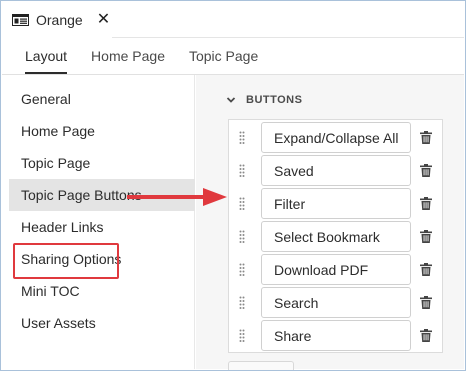 This screenshot has width=466, height=371. Describe the element at coordinates (46, 61) in the screenshot. I see `tab-layout: Layout` at that location.